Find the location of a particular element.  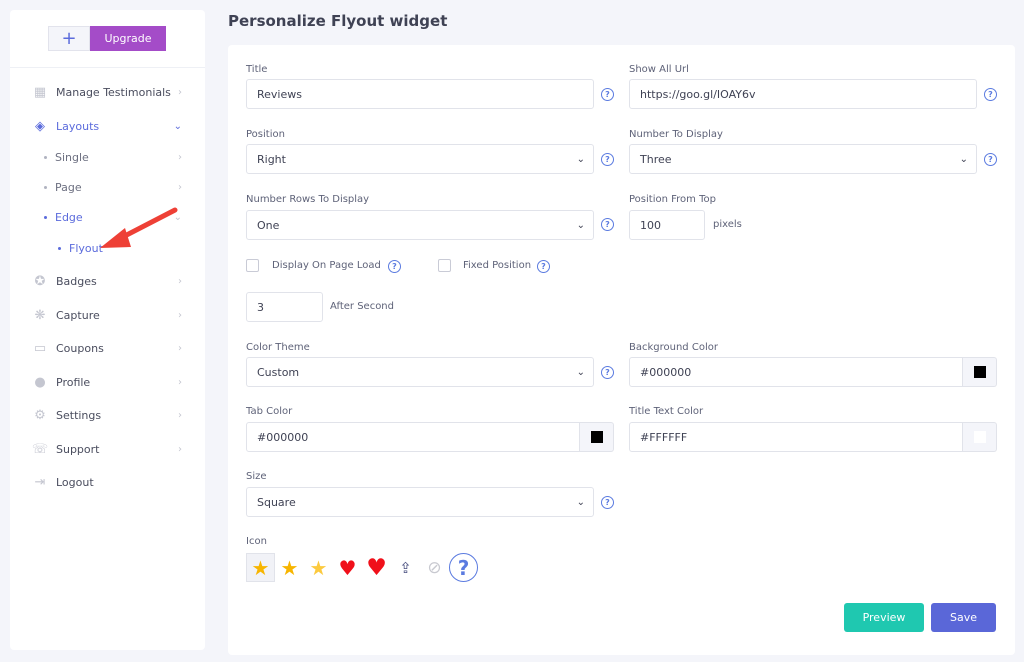

icon-label: Icon is located at coordinates (256, 541).